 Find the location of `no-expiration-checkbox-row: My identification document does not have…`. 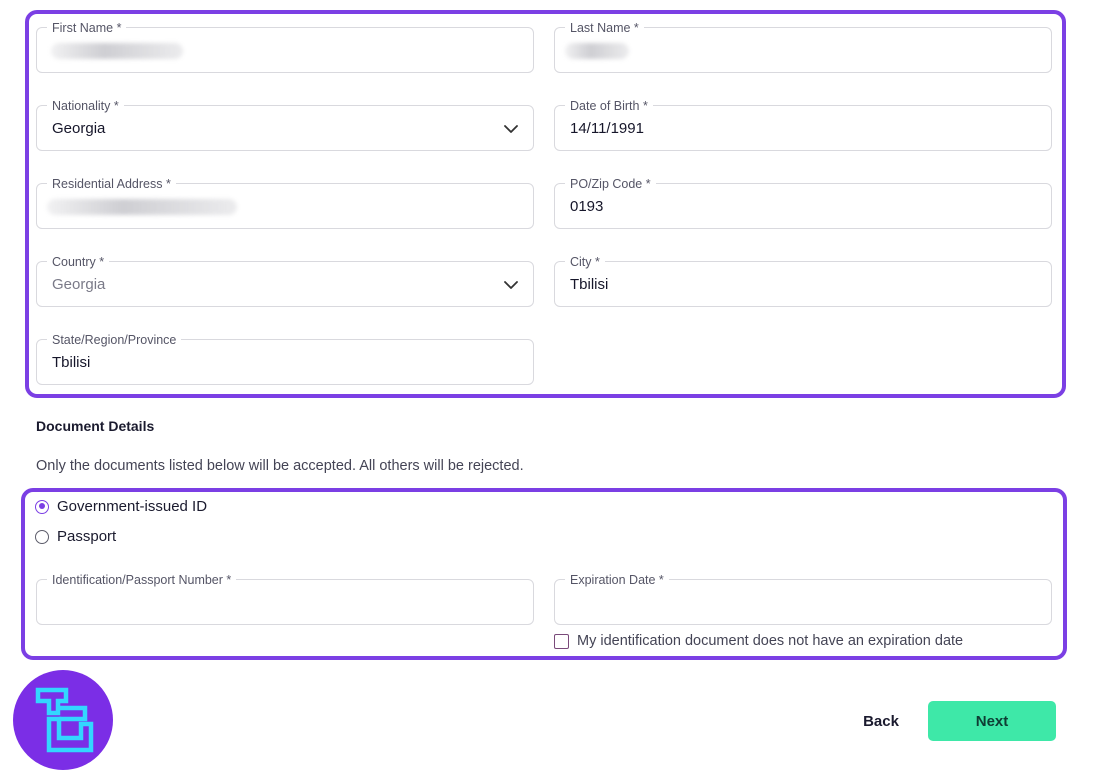

no-expiration-checkbox-row: My identification document does not have… is located at coordinates (758, 641).